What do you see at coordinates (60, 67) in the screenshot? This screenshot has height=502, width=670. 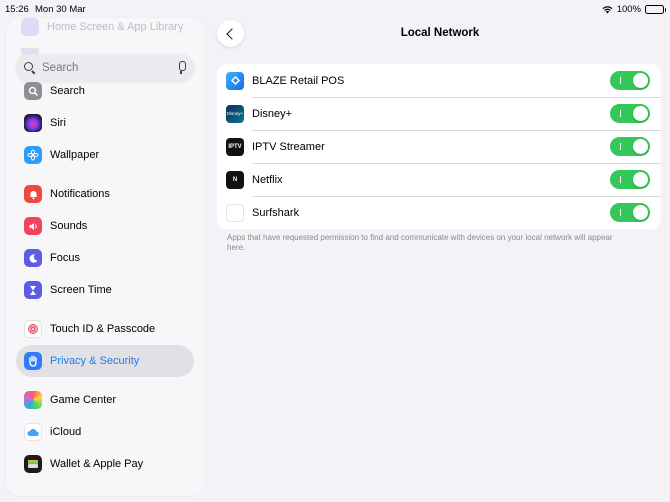 I see `search-placeholder: Search` at bounding box center [60, 67].